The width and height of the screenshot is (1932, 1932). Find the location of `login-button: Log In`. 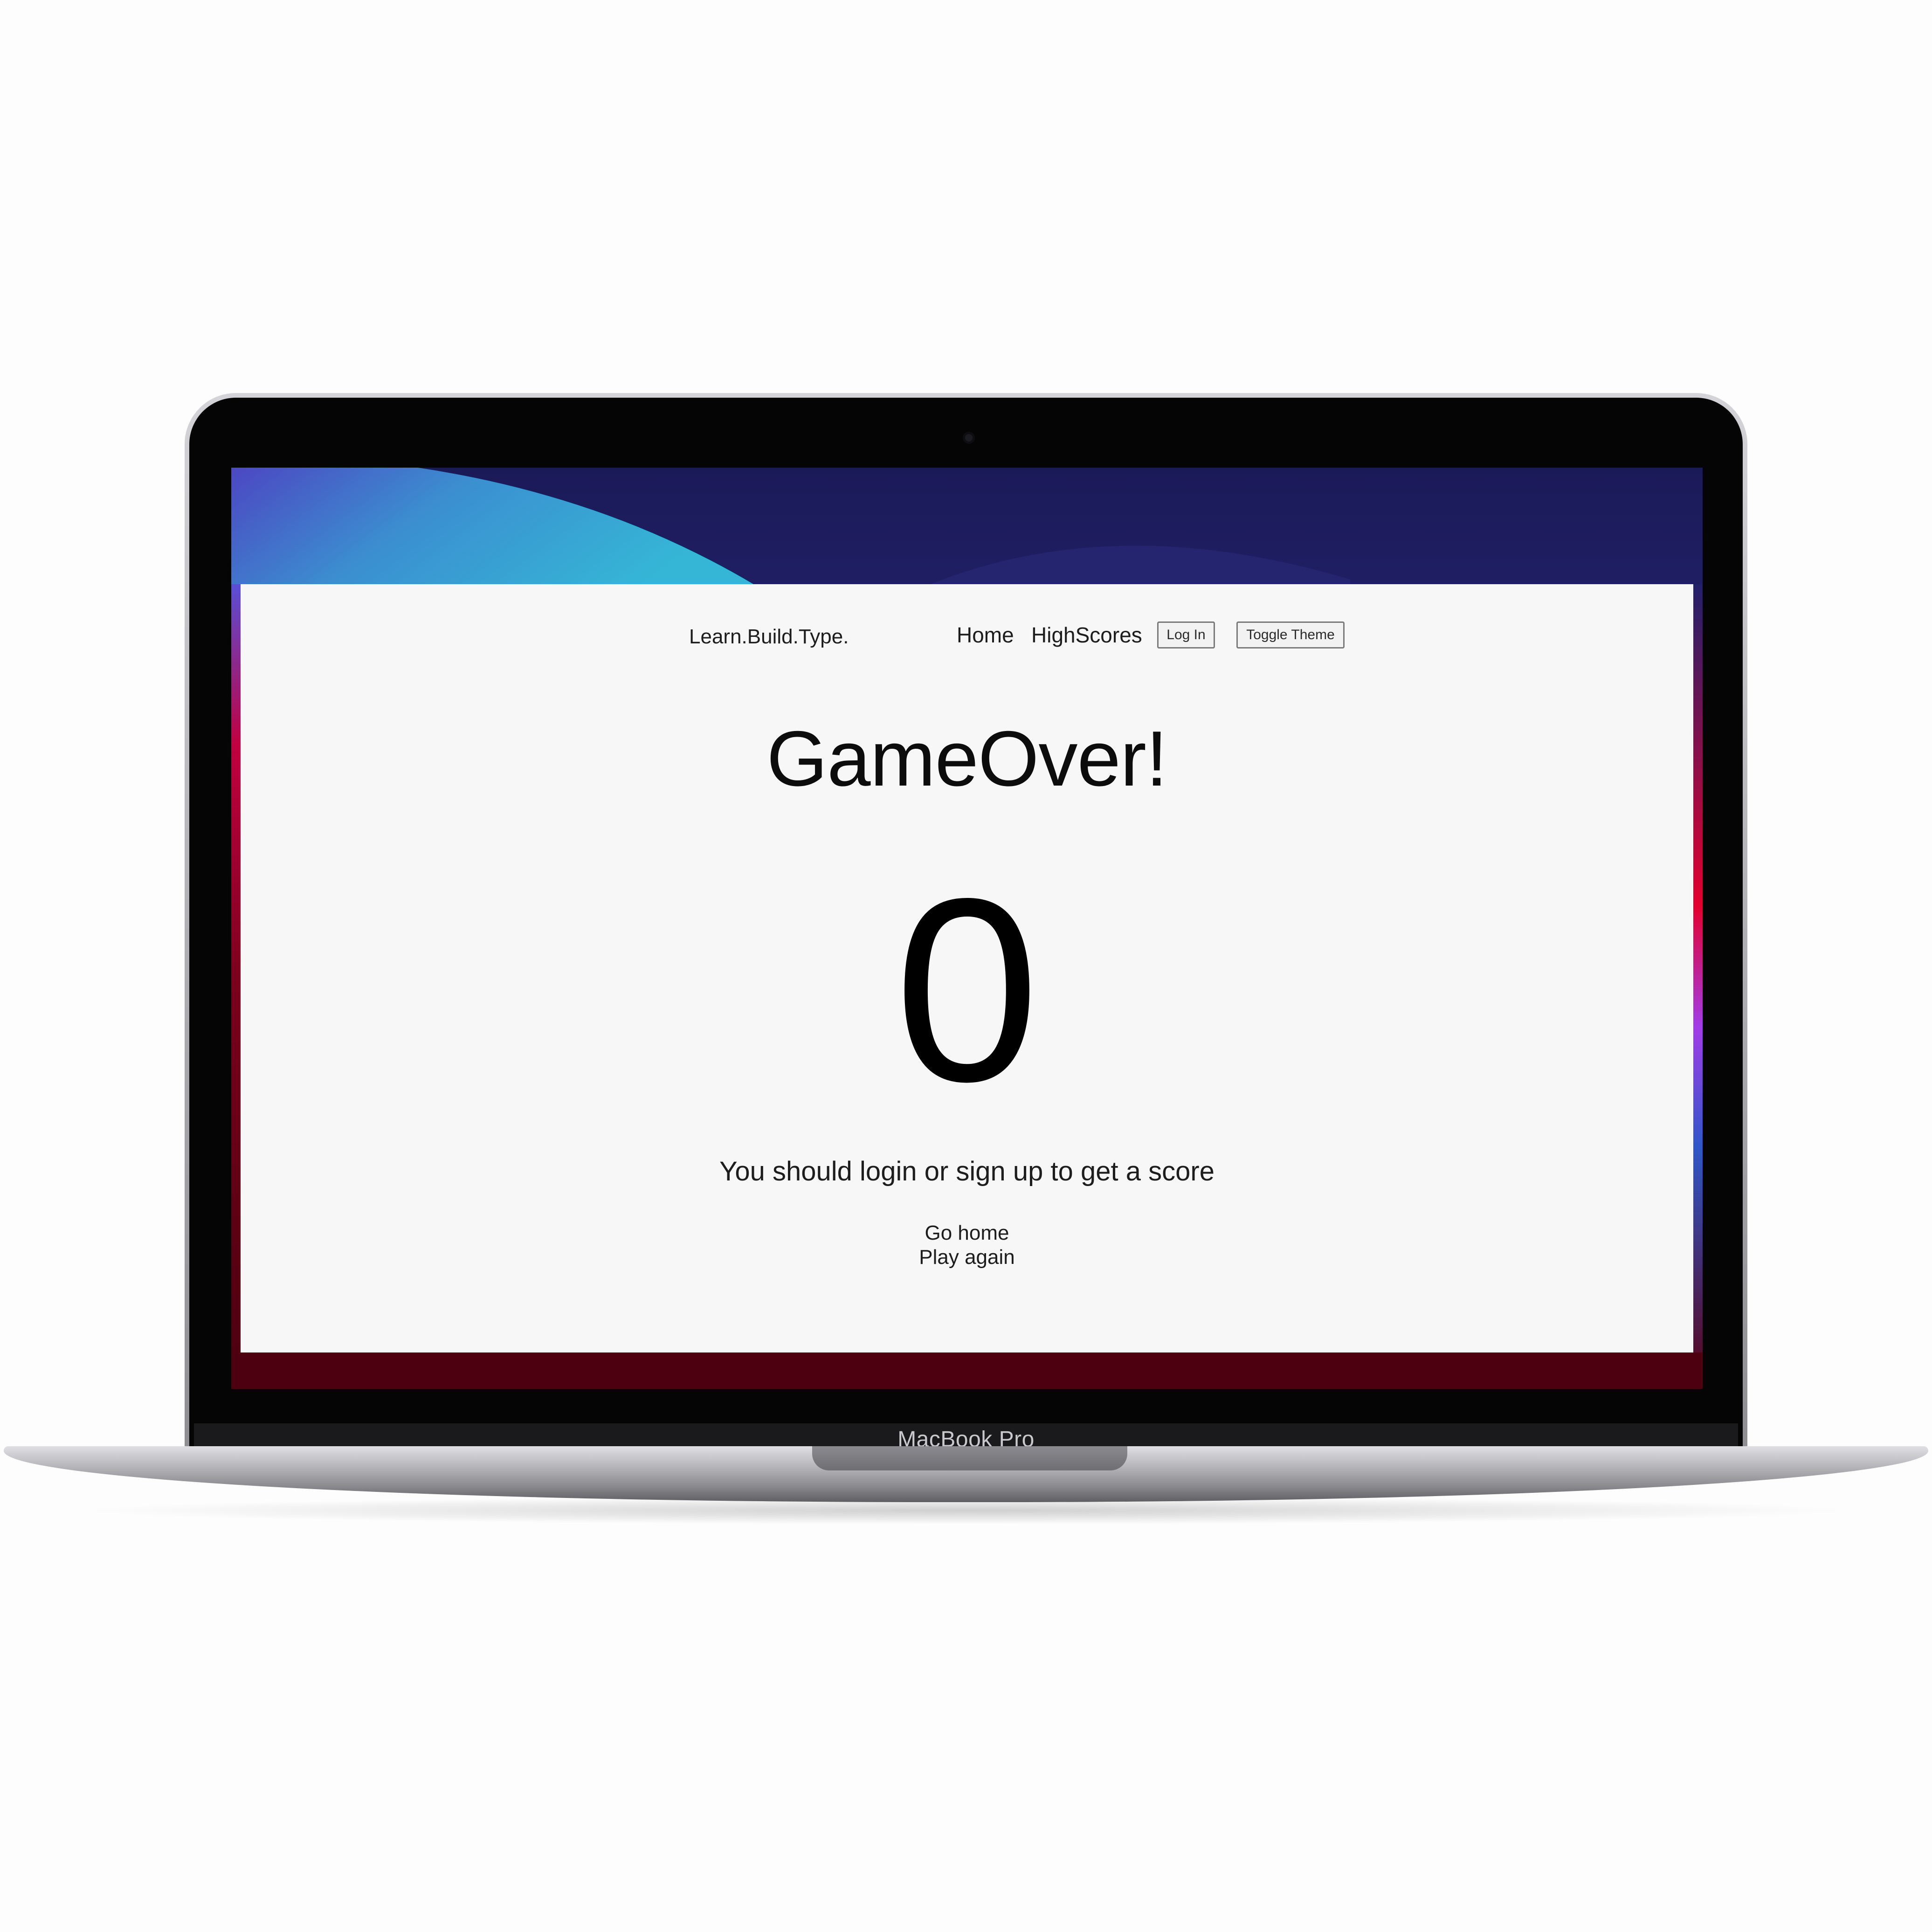

login-button: Log In is located at coordinates (1186, 635).